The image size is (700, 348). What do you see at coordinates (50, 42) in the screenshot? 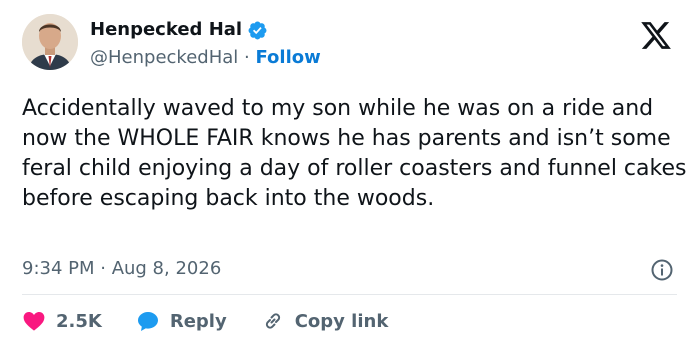
I see `avatar` at bounding box center [50, 42].